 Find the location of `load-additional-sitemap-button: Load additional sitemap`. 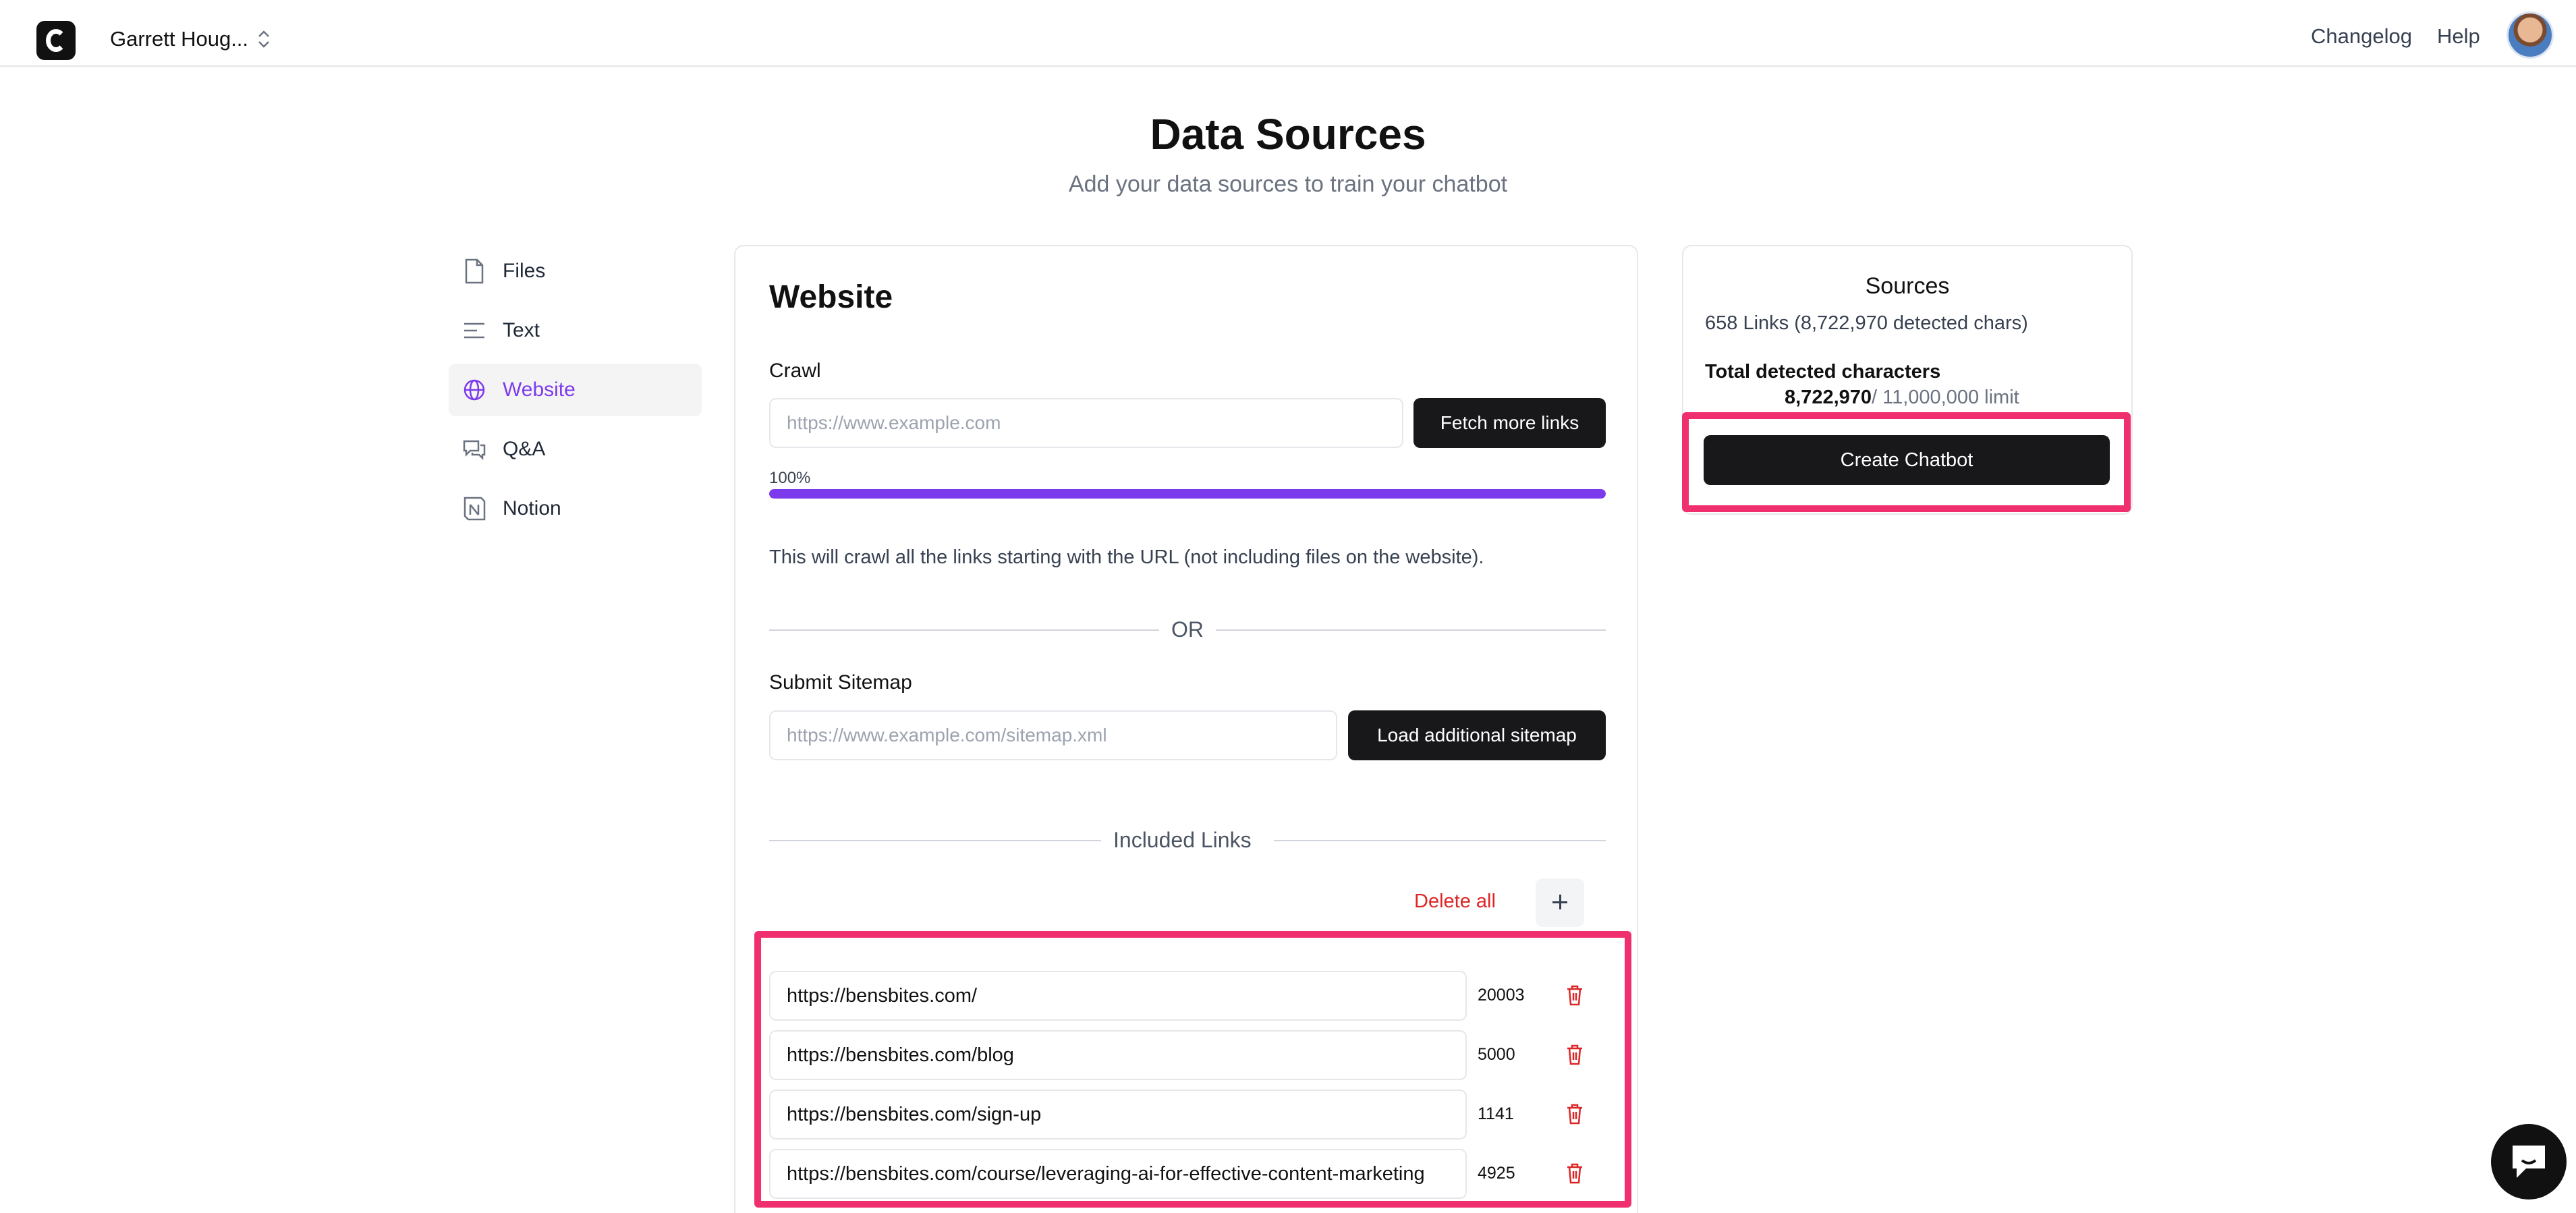

load-additional-sitemap-button: Load additional sitemap is located at coordinates (1477, 735).